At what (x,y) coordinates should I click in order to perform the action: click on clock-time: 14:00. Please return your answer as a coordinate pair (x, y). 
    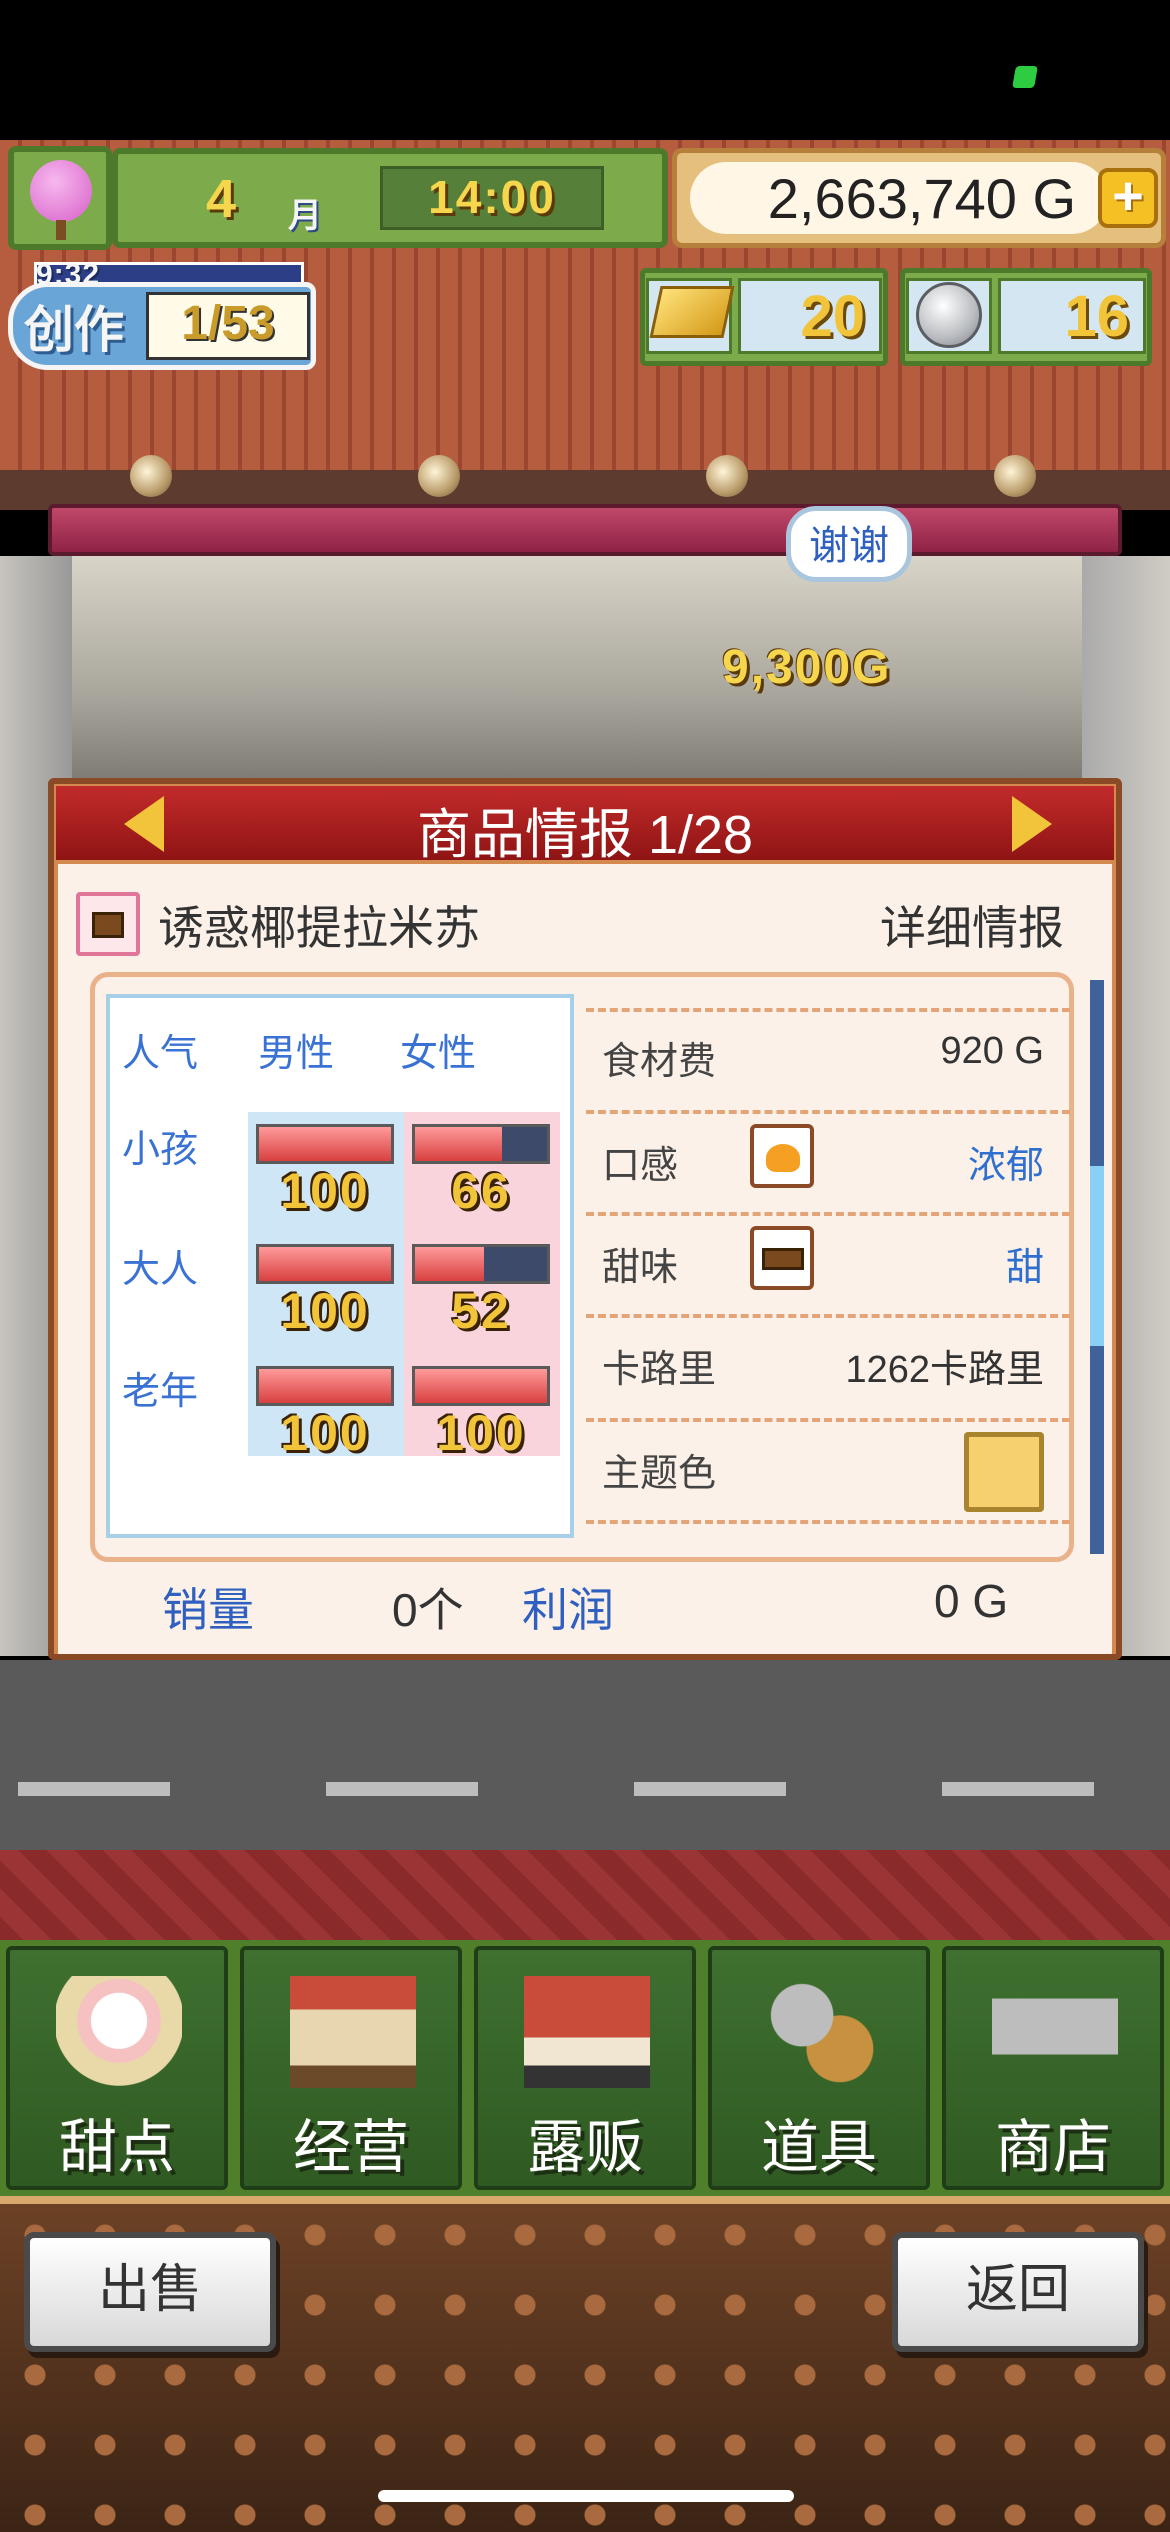
    Looking at the image, I should click on (492, 197).